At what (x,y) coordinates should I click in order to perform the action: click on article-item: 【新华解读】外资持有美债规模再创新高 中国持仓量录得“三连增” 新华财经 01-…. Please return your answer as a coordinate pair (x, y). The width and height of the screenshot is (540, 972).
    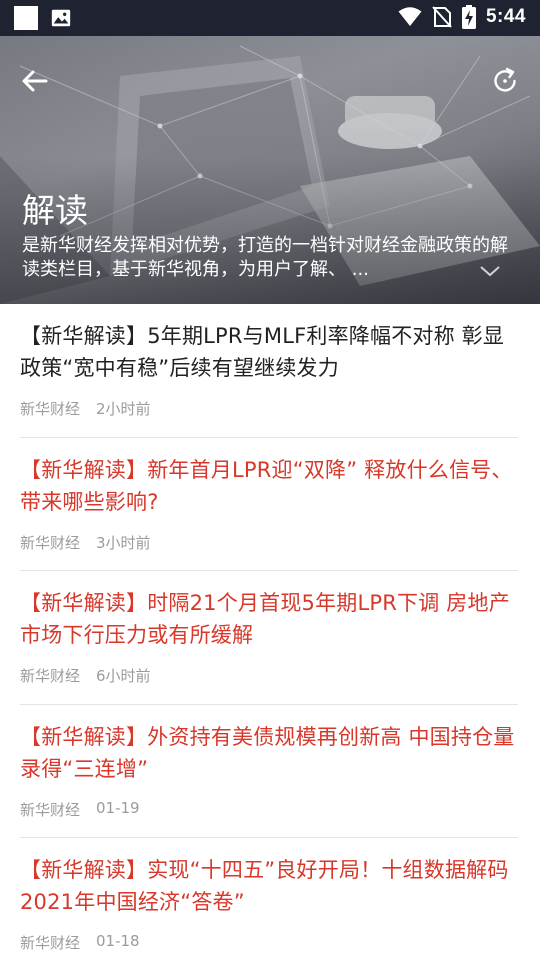
    Looking at the image, I should click on (269, 771).